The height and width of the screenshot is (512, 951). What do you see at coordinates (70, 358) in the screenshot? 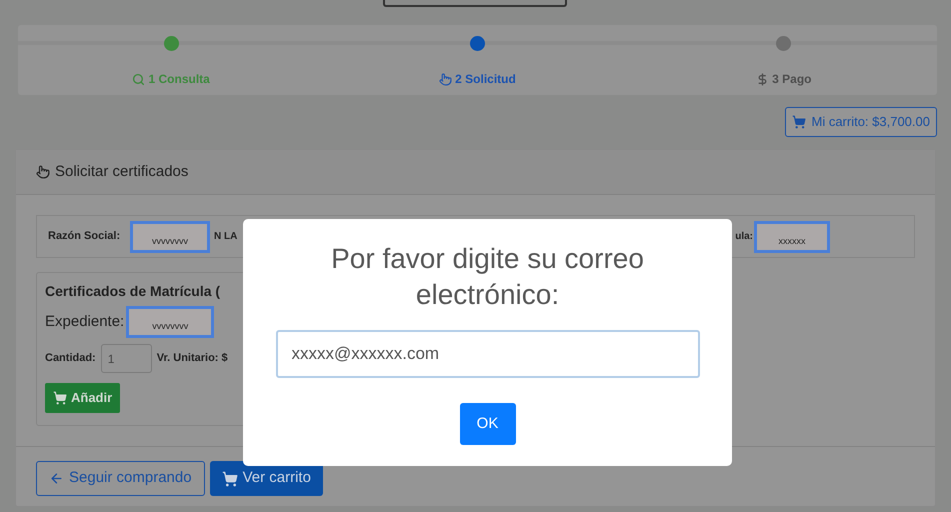
I see `field-label: Cantidad:` at bounding box center [70, 358].